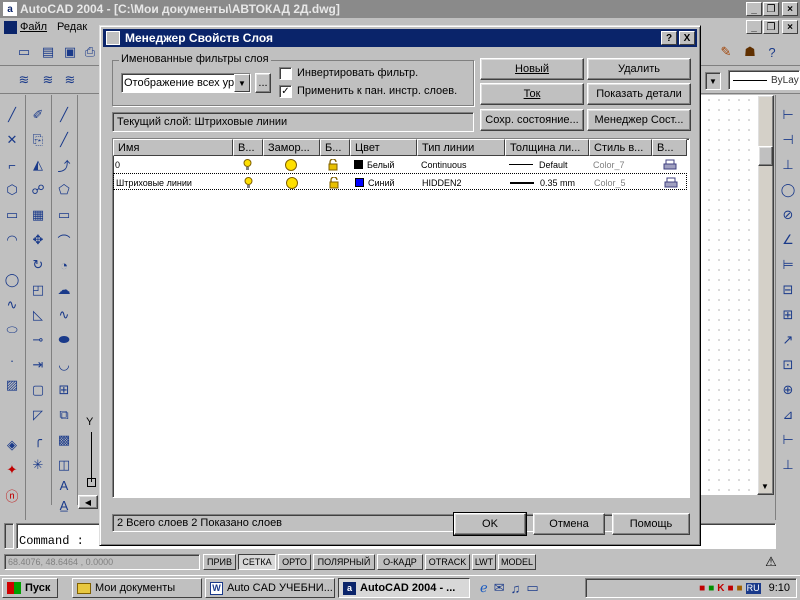 Image resolution: width=800 pixels, height=600 pixels. I want to click on tray-app-icon-1: ■, so click(702, 588).